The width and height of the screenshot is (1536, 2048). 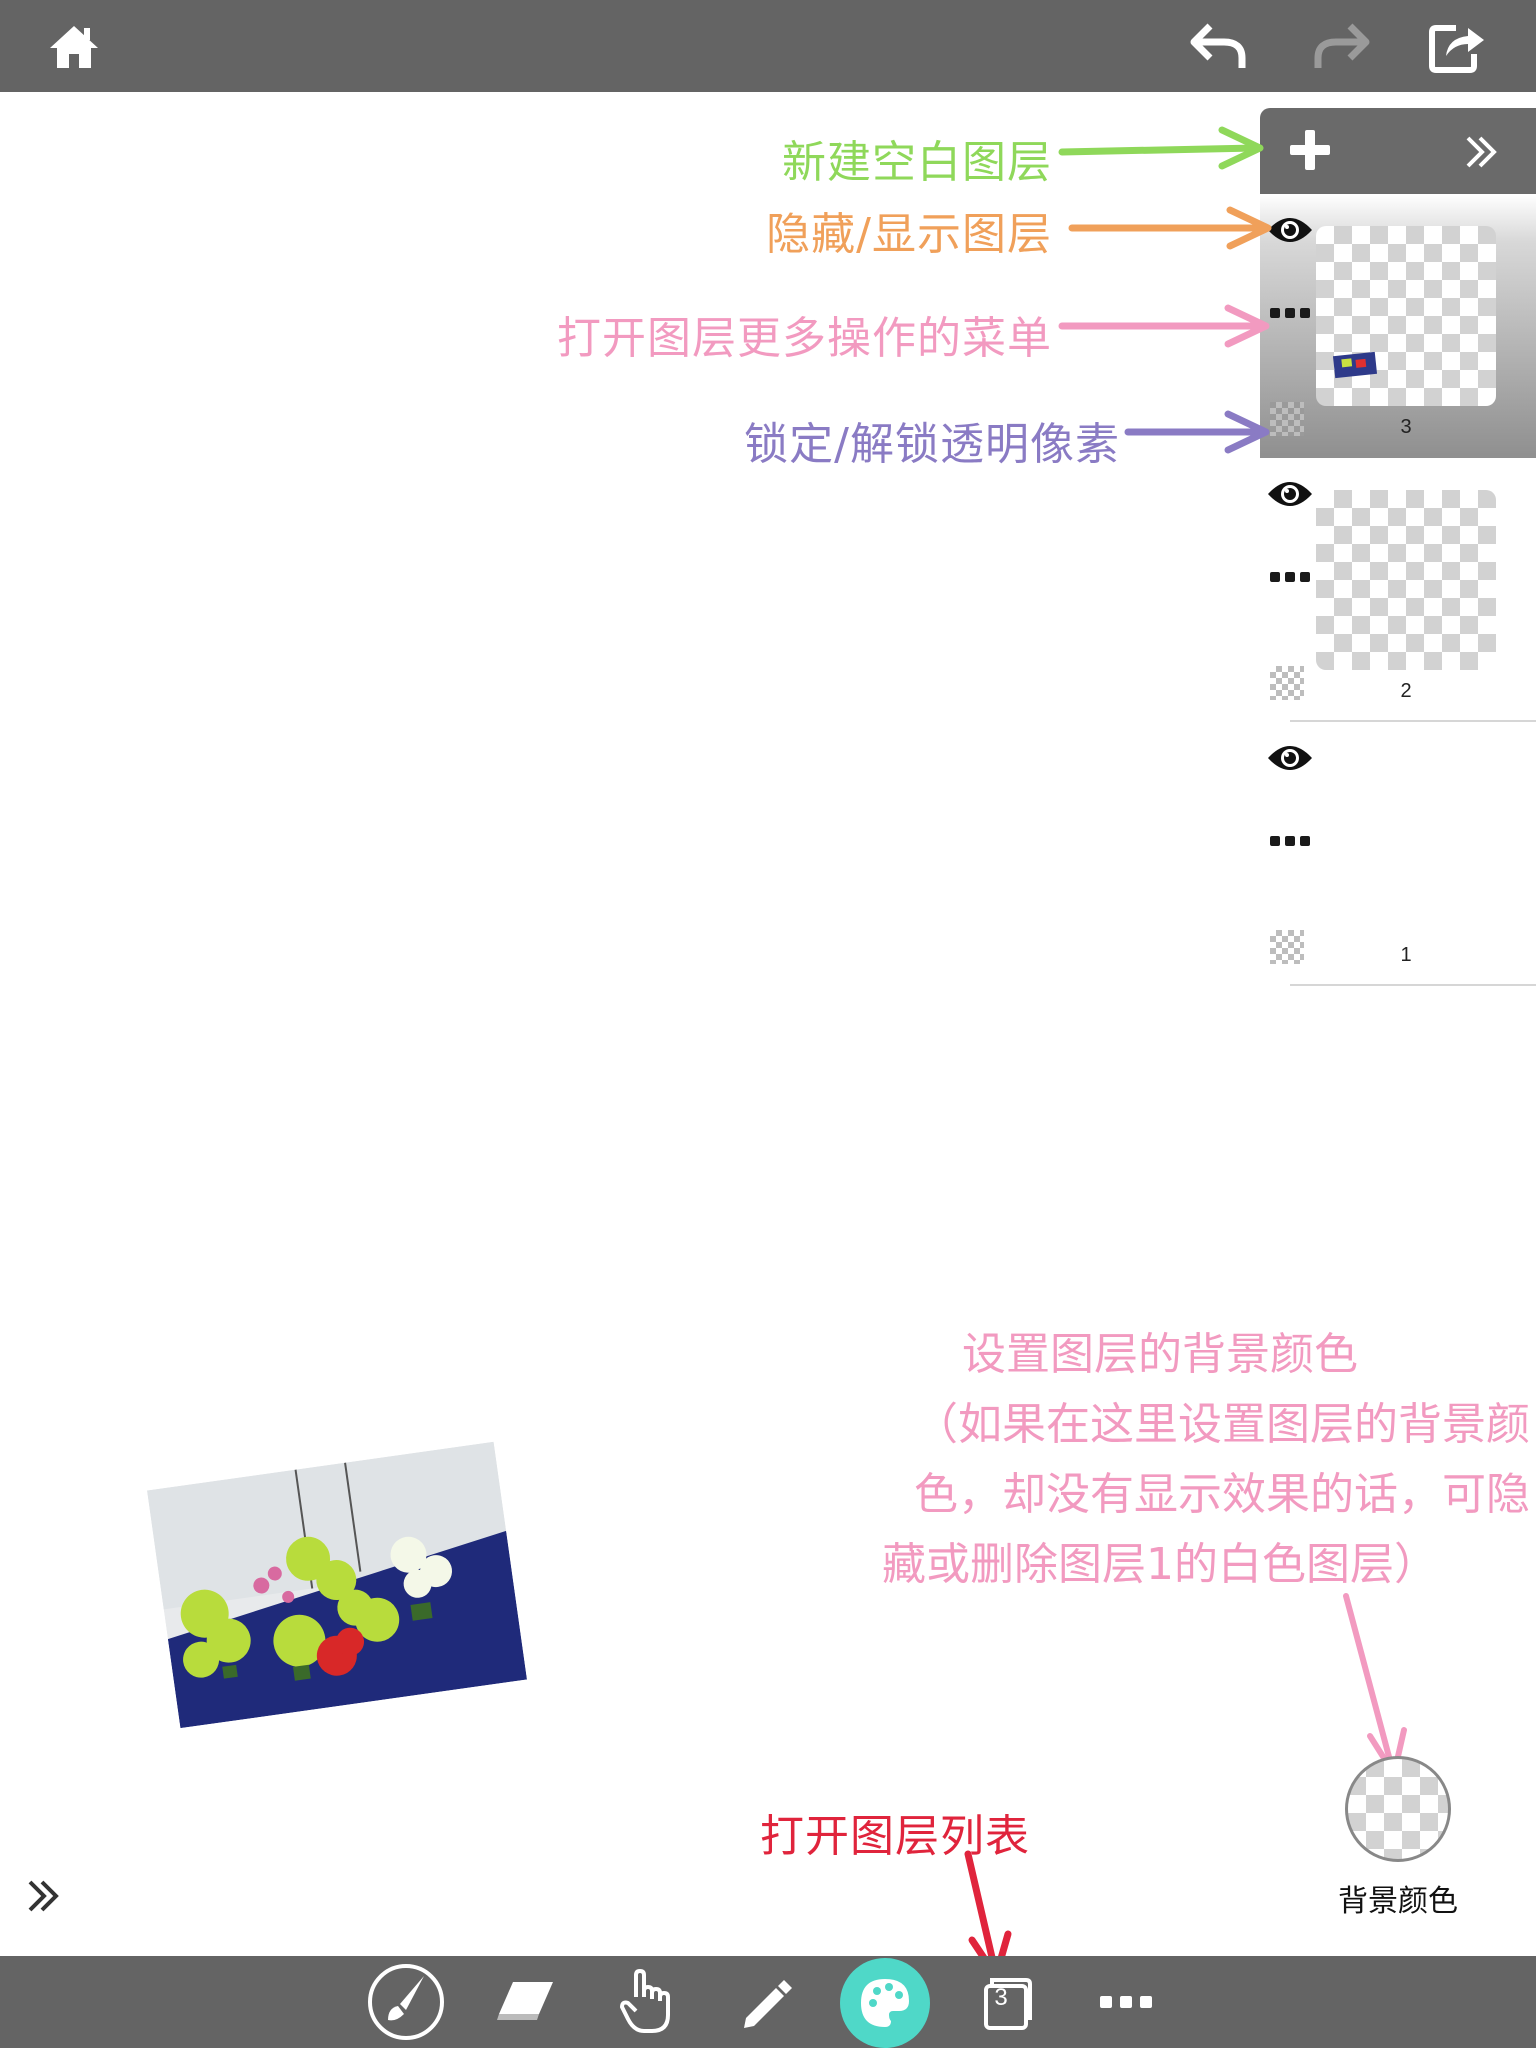 I want to click on bottom-toolbar: 3, so click(x=768, y=2002).